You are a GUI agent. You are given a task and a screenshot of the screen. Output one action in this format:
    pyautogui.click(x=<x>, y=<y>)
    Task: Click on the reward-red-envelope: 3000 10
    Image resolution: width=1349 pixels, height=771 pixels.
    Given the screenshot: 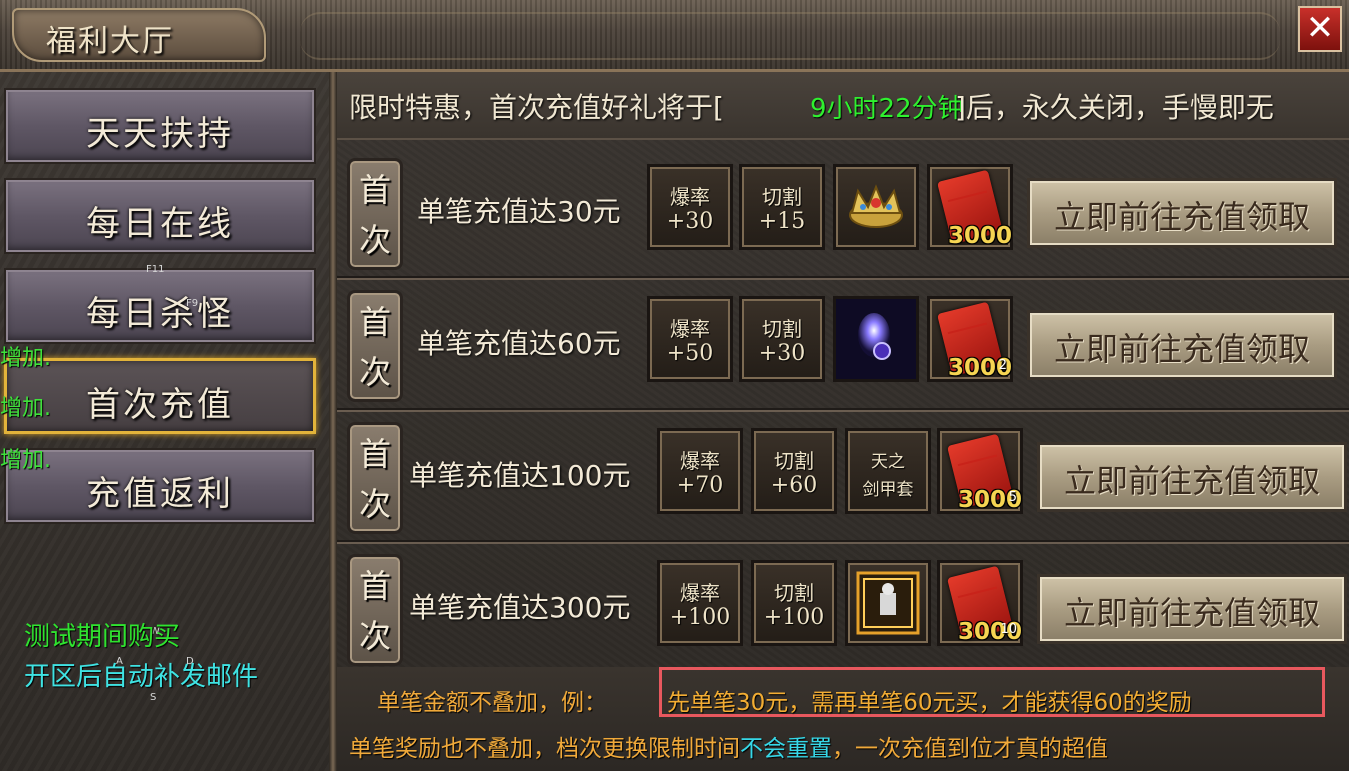 What is the action you would take?
    pyautogui.click(x=980, y=603)
    